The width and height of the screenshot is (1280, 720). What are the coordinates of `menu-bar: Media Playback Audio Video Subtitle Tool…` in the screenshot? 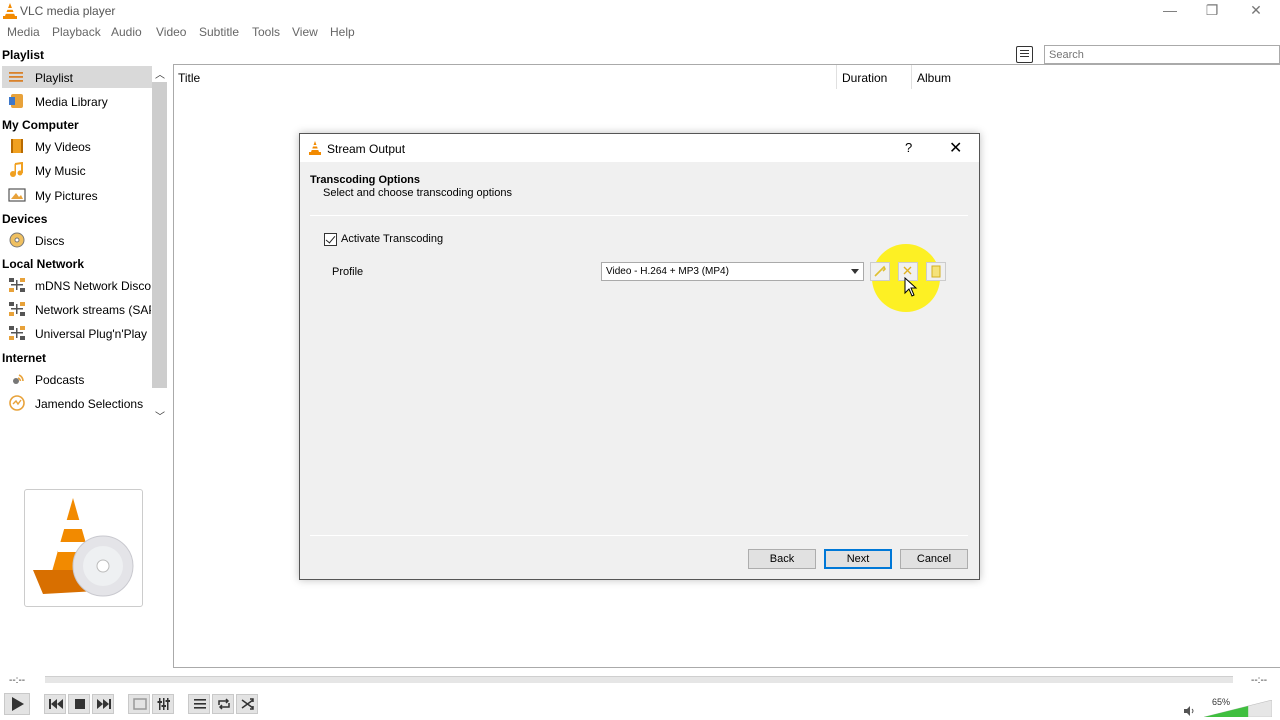 It's located at (640, 32).